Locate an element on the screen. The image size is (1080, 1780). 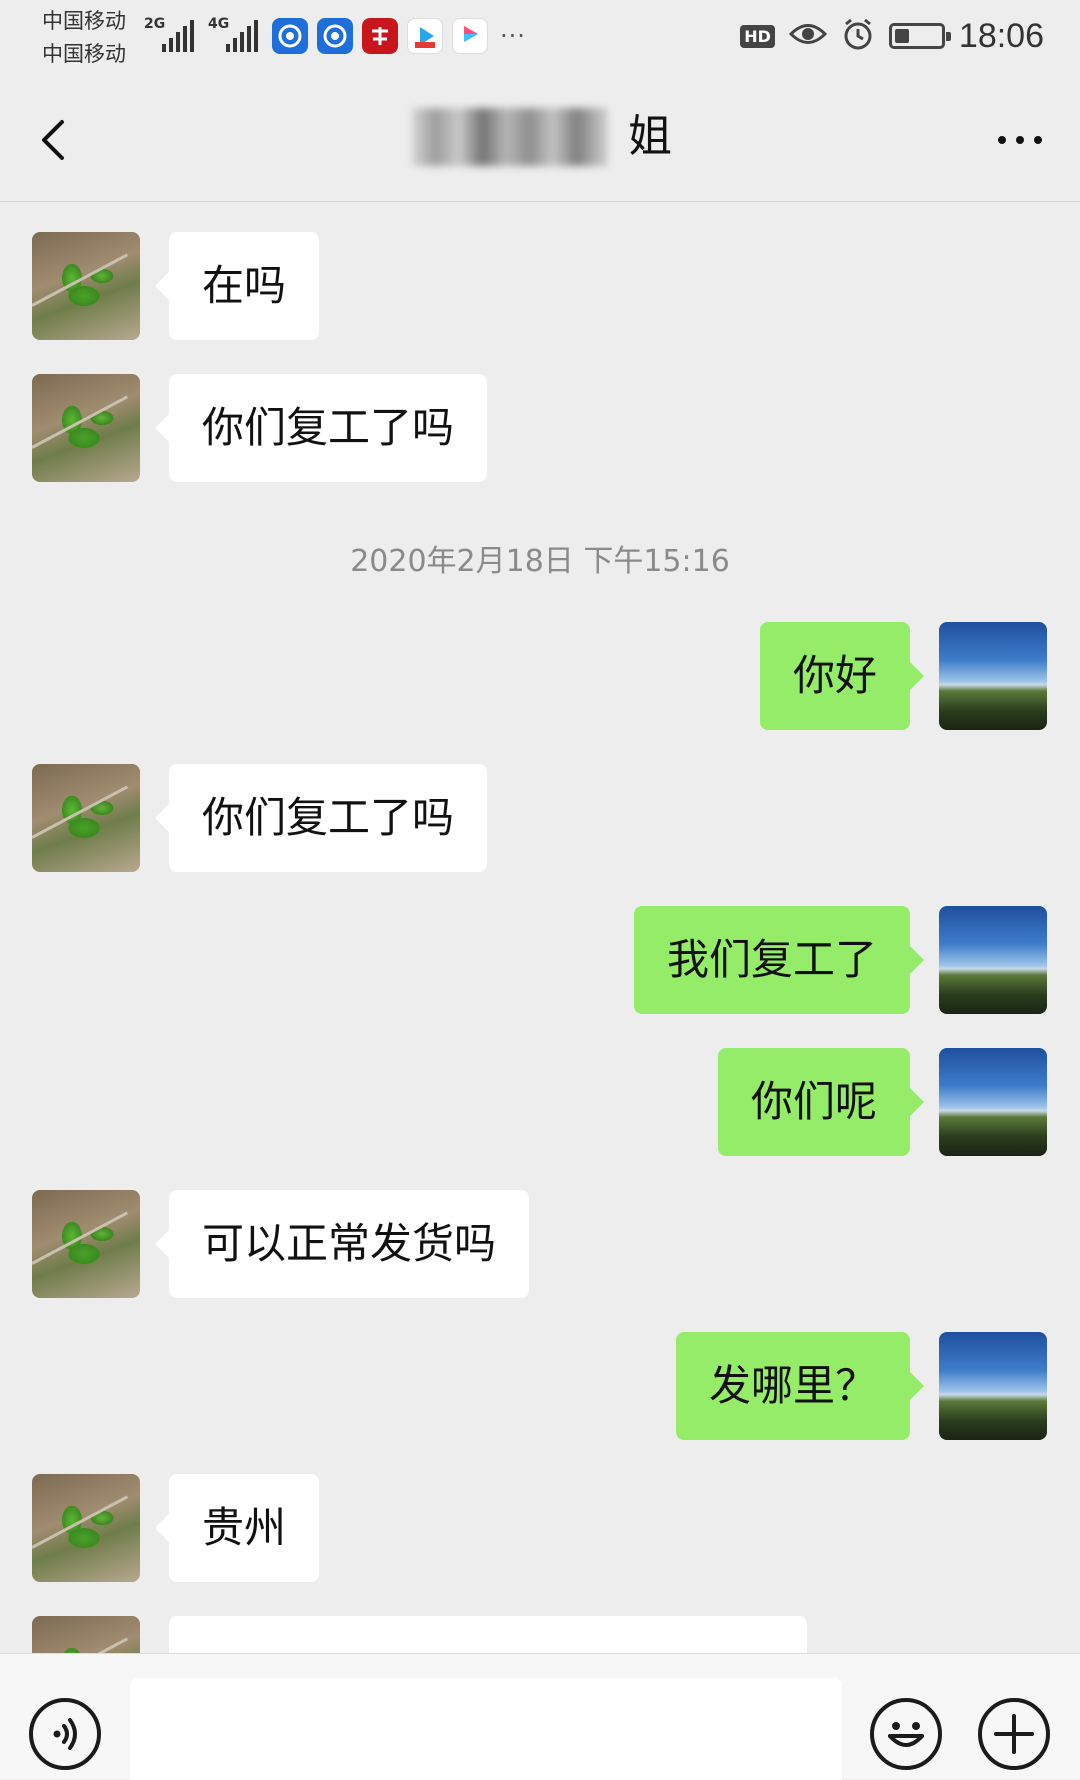
signal-icon: 2G is located at coordinates (170, 34).